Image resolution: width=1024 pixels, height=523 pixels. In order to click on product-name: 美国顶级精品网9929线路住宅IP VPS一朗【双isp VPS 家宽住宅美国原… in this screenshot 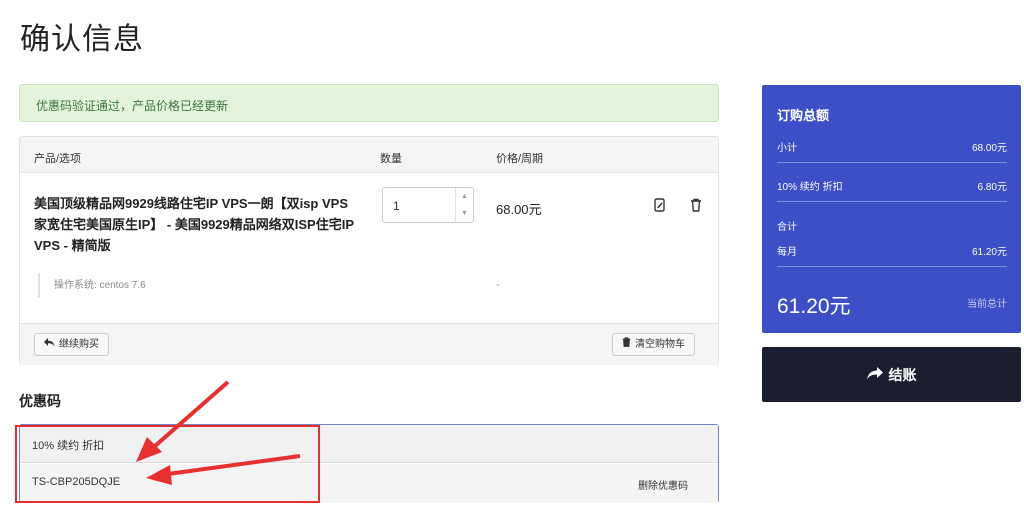, I will do `click(194, 224)`.